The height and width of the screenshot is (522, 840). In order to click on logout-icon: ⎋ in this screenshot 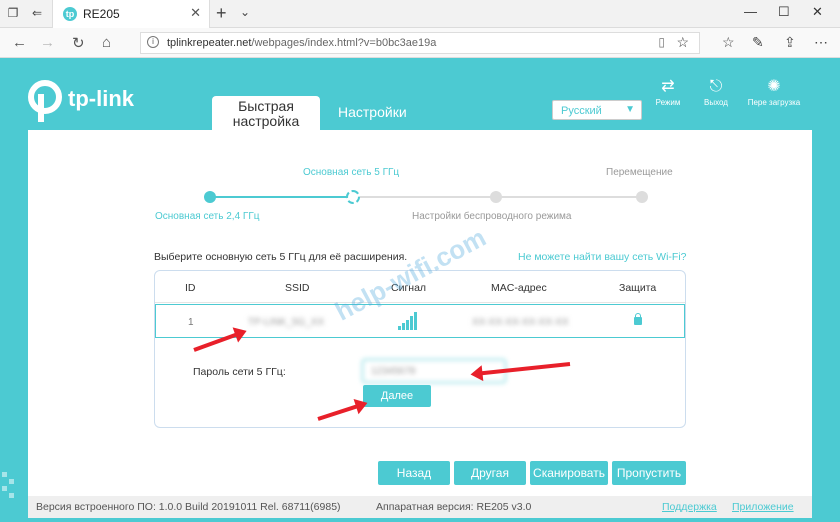, I will do `click(716, 86)`.